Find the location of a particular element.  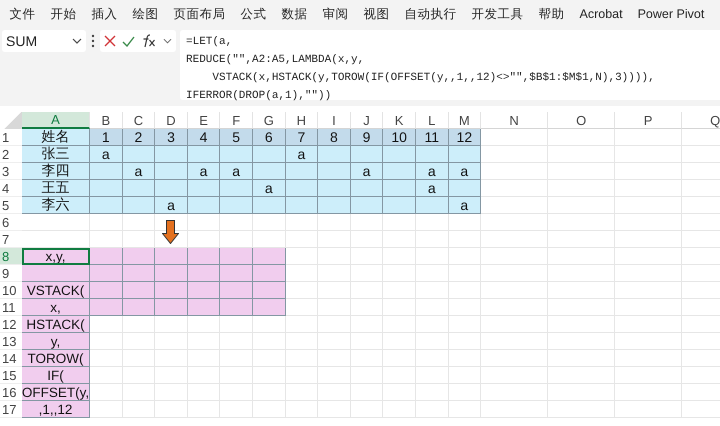

column-header: E is located at coordinates (204, 120).